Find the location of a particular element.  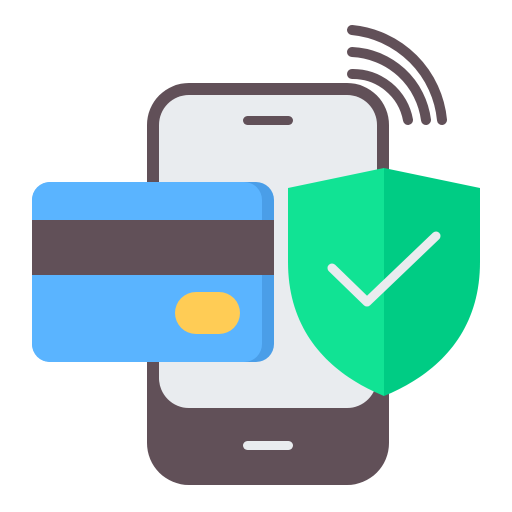

shield-right-half is located at coordinates (432, 282).